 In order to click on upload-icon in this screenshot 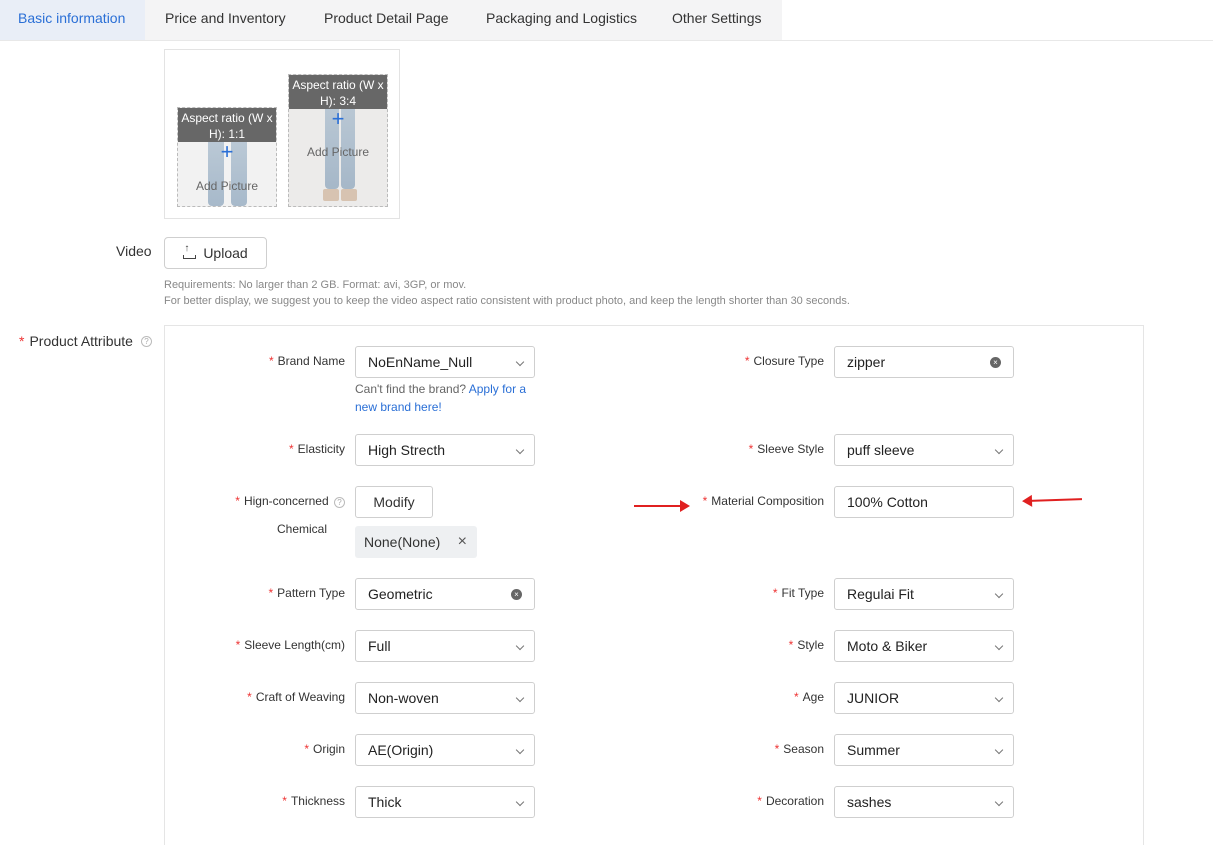, I will do `click(190, 251)`.